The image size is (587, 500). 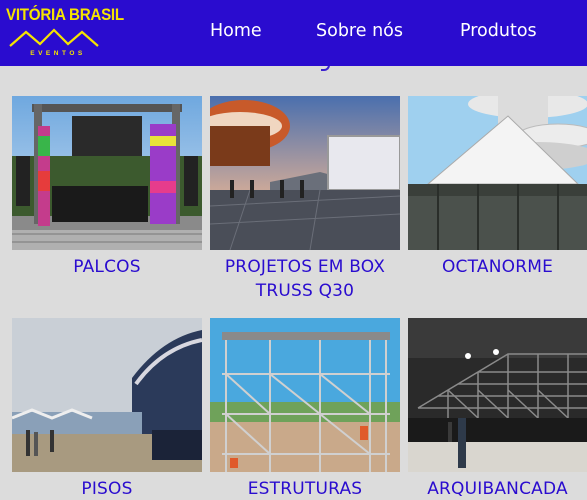 I want to click on nav-sobre-nos: Sobre nós, so click(x=359, y=31).